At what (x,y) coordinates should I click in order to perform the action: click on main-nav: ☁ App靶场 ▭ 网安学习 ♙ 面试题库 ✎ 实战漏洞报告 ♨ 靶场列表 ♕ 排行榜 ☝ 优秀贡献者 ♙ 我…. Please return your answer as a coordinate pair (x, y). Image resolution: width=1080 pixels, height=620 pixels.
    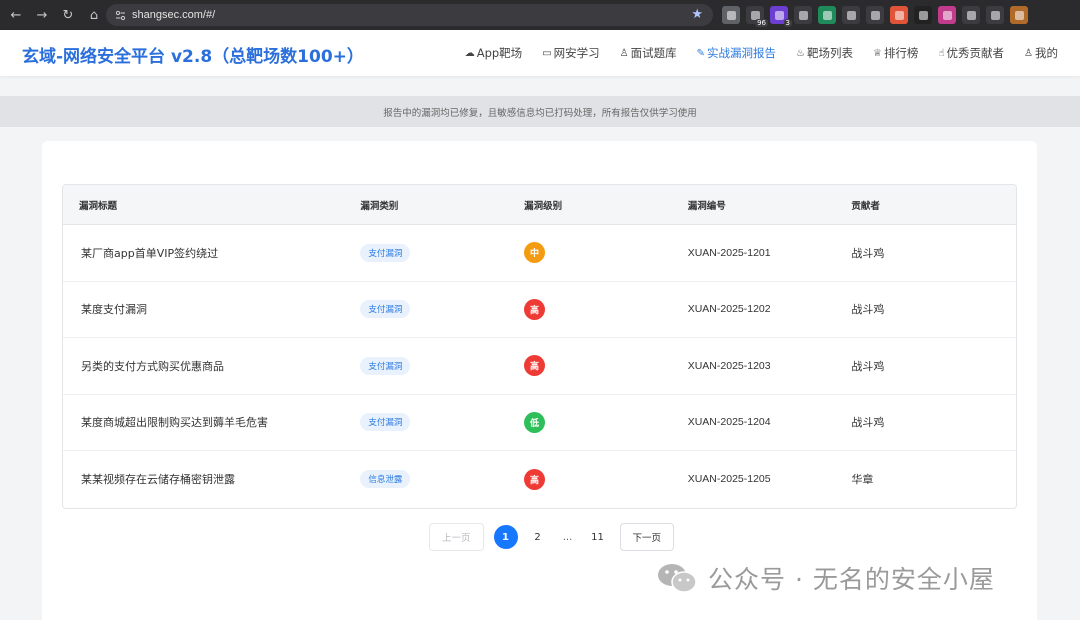
    Looking at the image, I should click on (751, 53).